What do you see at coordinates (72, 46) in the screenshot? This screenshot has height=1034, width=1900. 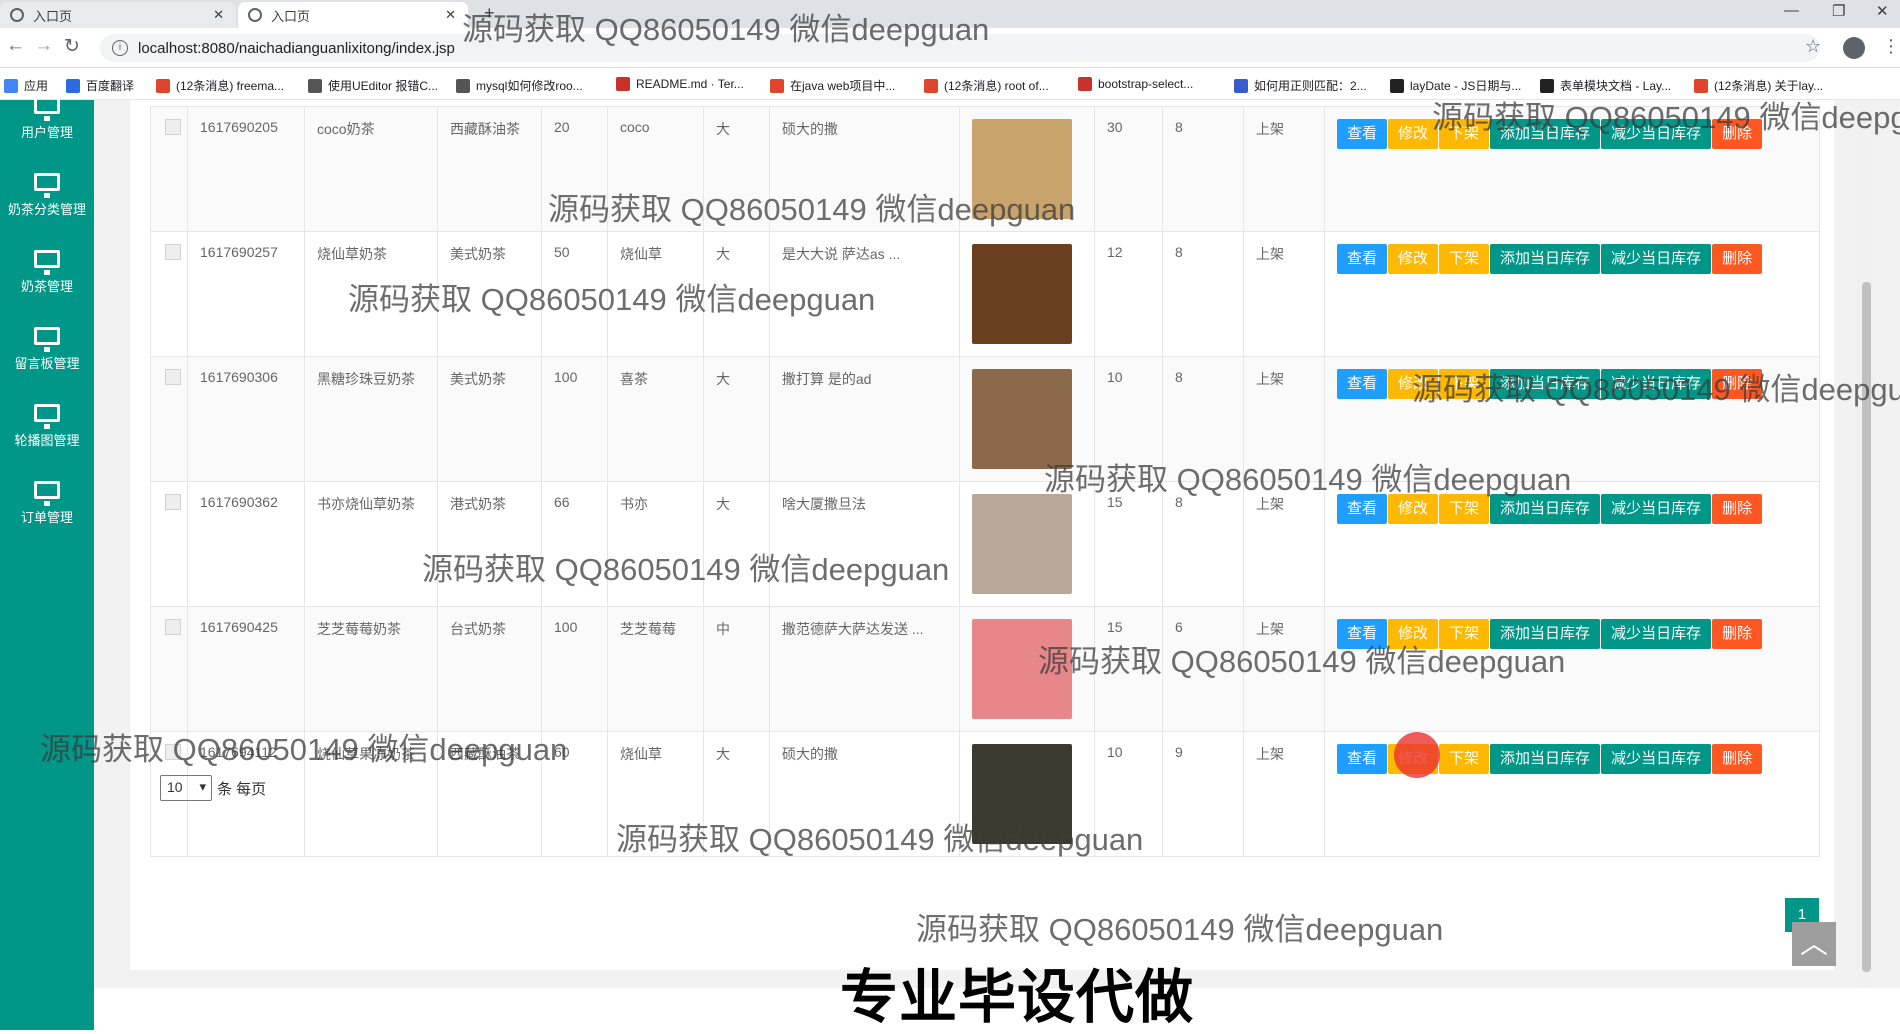 I see `reload-icon: ↻` at bounding box center [72, 46].